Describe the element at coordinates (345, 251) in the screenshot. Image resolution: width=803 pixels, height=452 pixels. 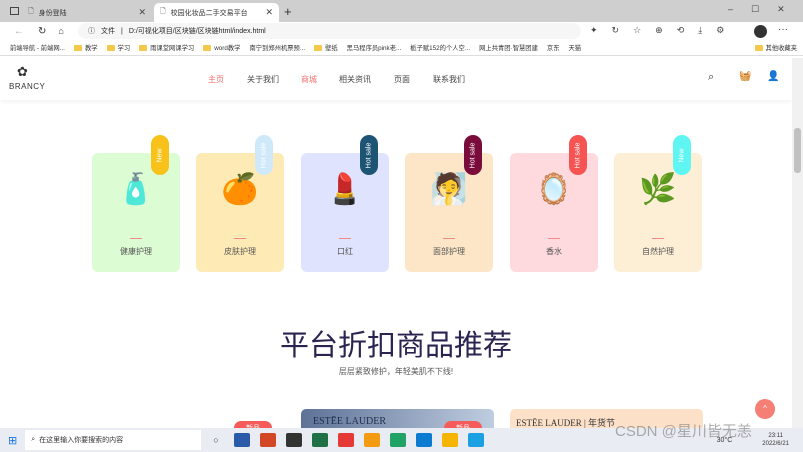
I see `category-label: 口红` at that location.